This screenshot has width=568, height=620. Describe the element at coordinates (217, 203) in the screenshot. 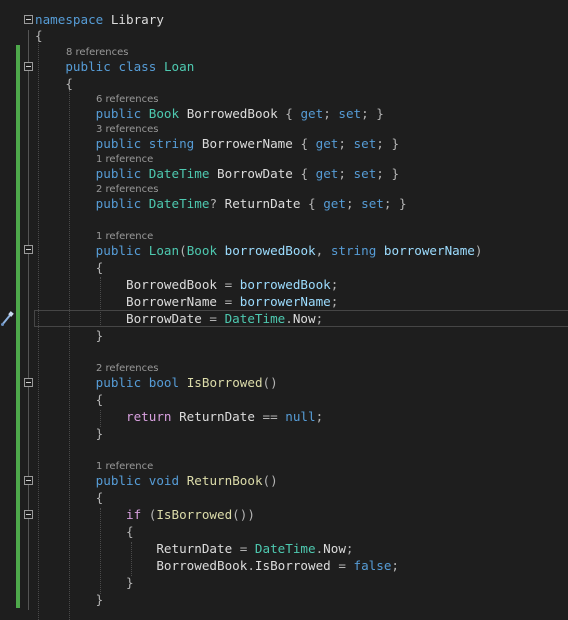

I see `code-token: ?` at that location.